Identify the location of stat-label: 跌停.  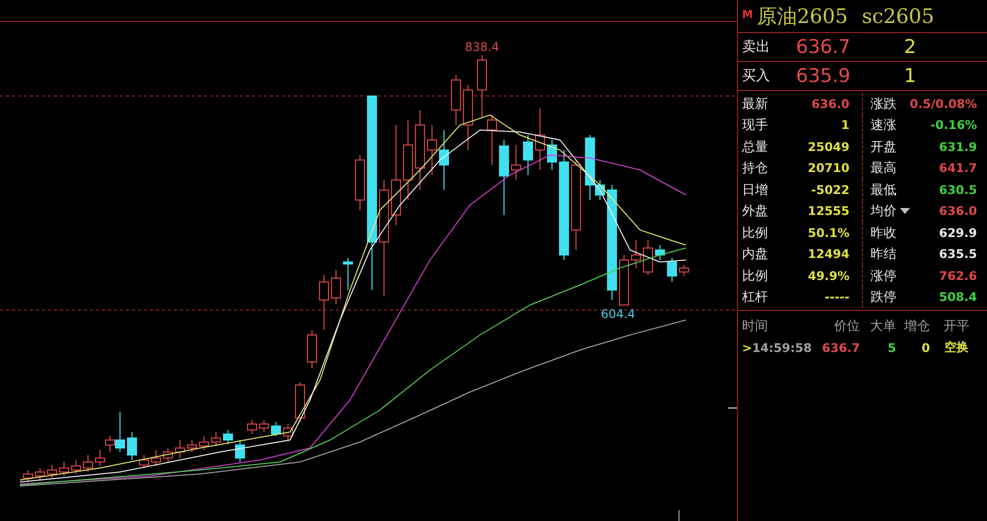
(883, 297).